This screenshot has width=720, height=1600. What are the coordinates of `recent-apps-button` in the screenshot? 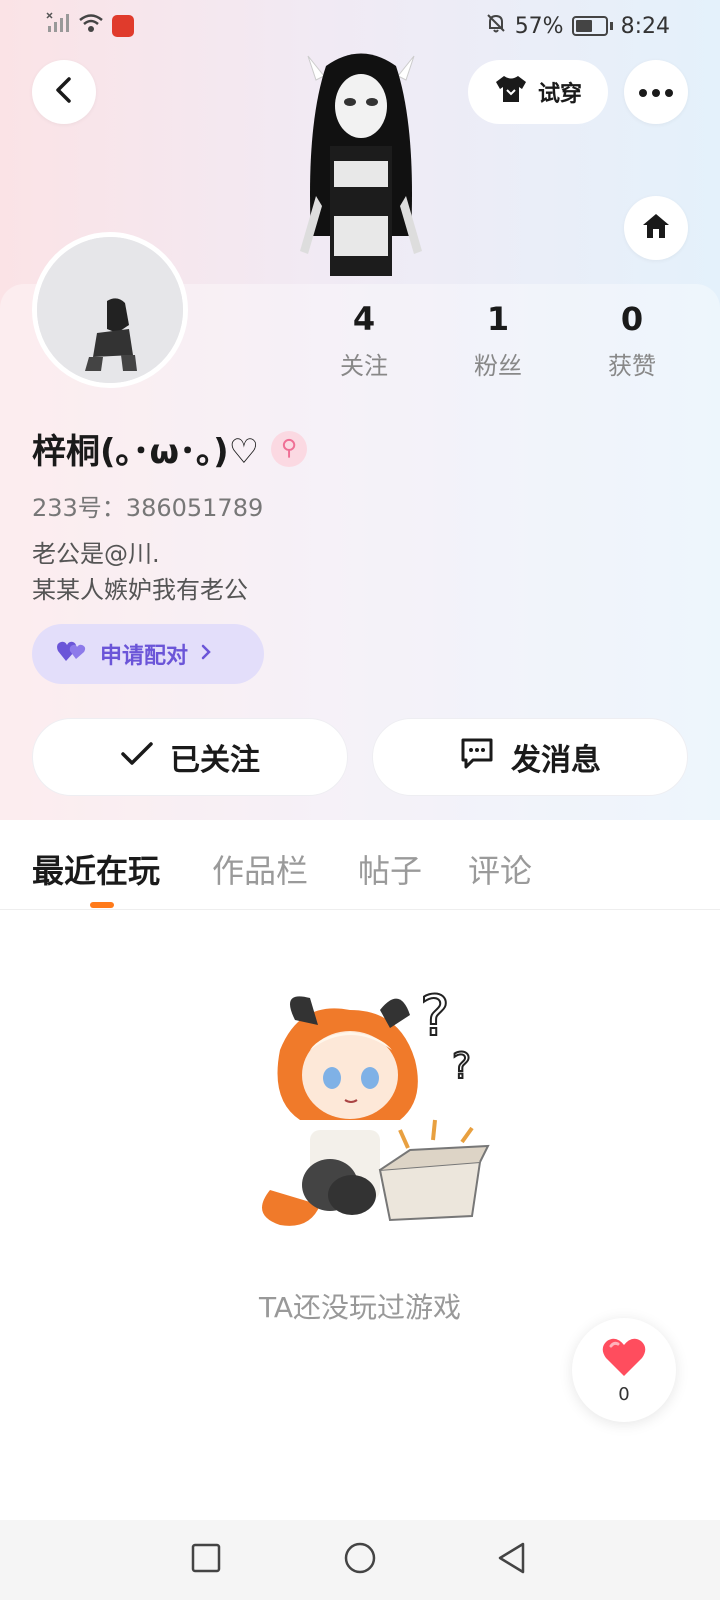 It's located at (206, 1560).